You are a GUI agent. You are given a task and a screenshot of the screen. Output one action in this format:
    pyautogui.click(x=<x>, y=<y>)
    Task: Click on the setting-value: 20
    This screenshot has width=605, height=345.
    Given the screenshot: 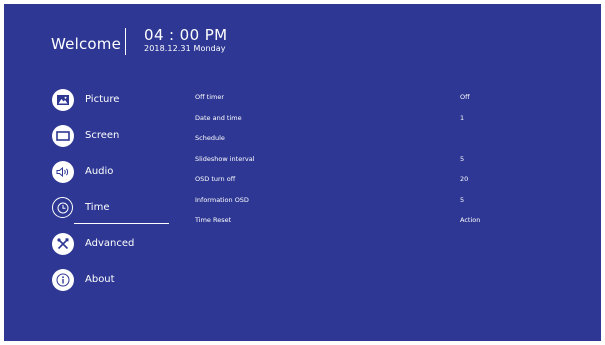 What is the action you would take?
    pyautogui.click(x=464, y=179)
    